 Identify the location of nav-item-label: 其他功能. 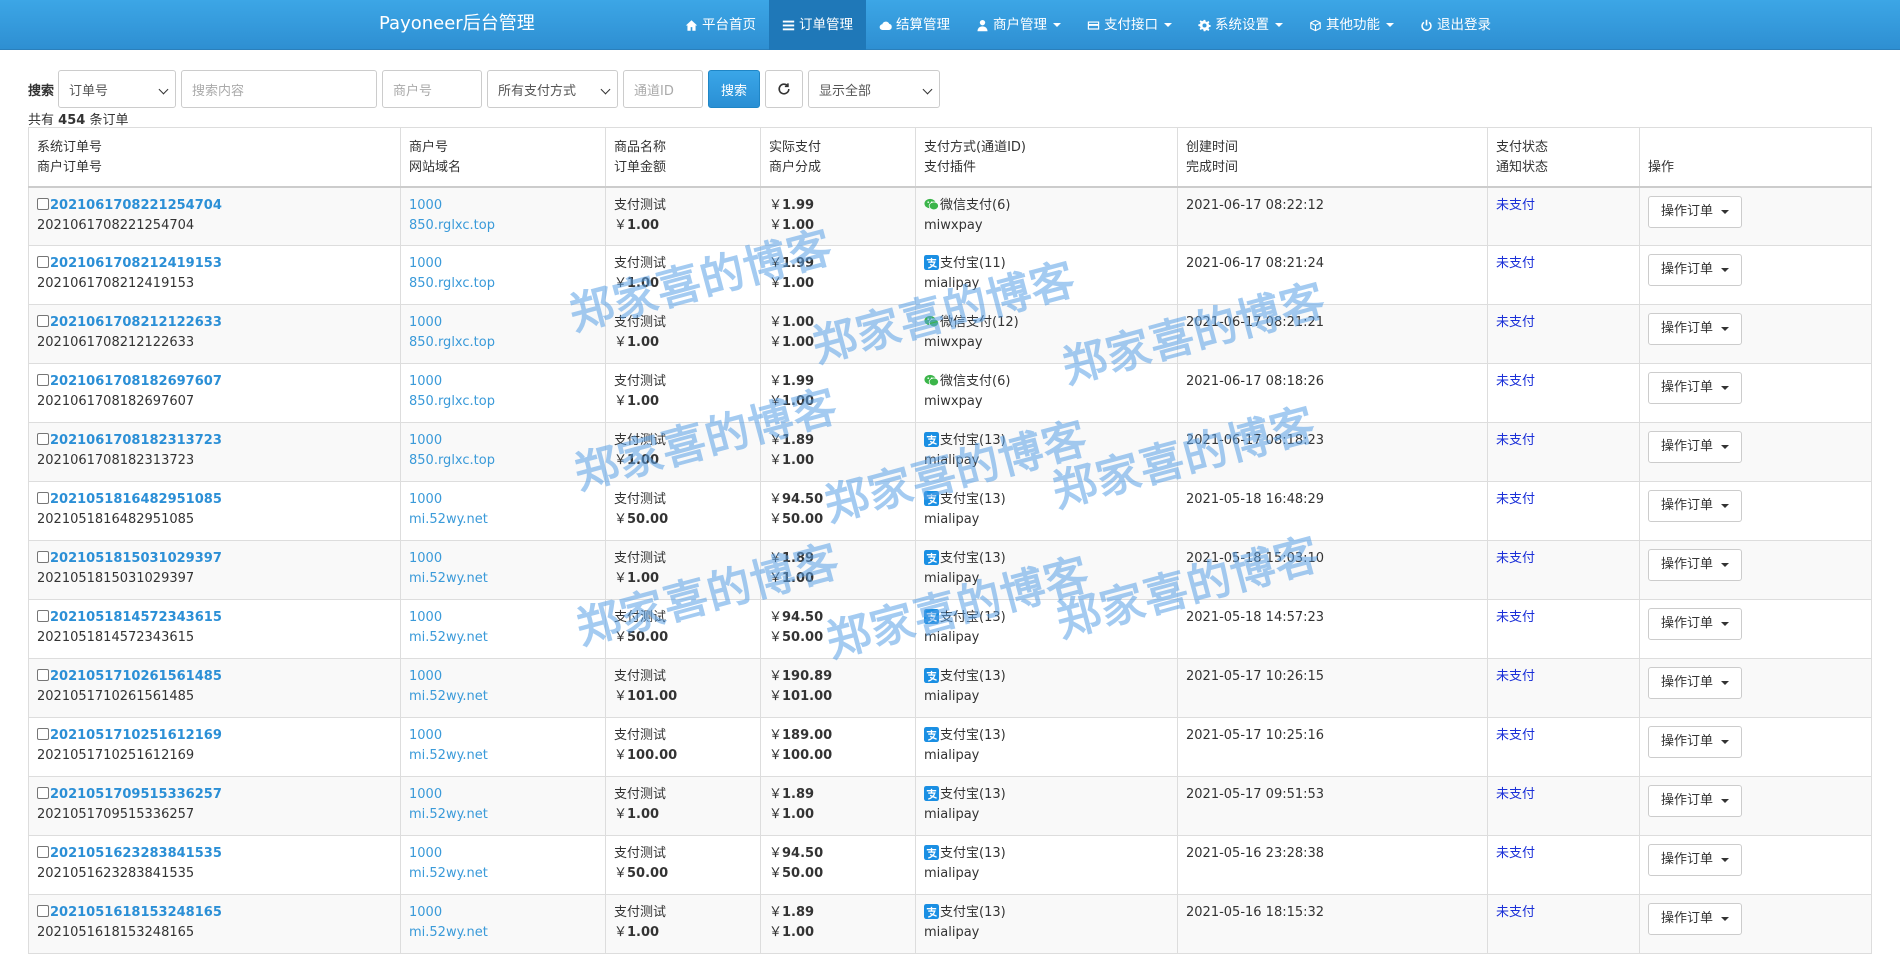
(1353, 25).